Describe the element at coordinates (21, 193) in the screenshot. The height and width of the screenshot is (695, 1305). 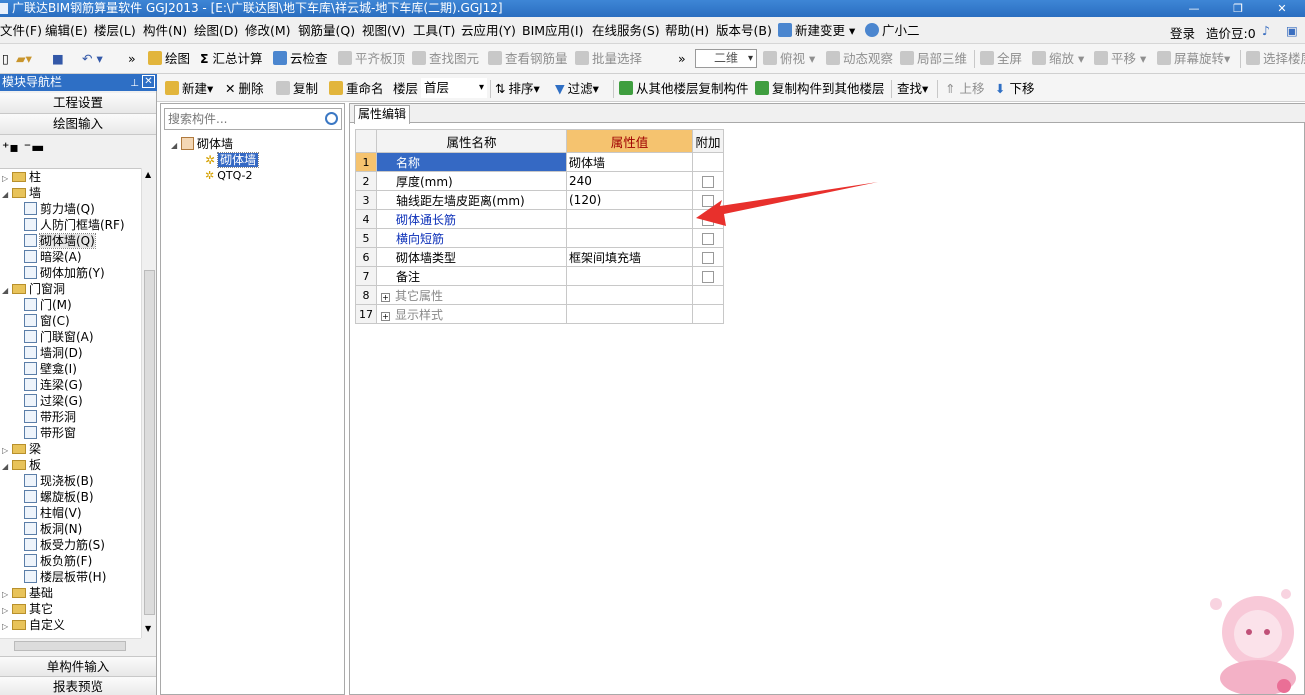
I see `tree-item: ◢ 墙` at that location.